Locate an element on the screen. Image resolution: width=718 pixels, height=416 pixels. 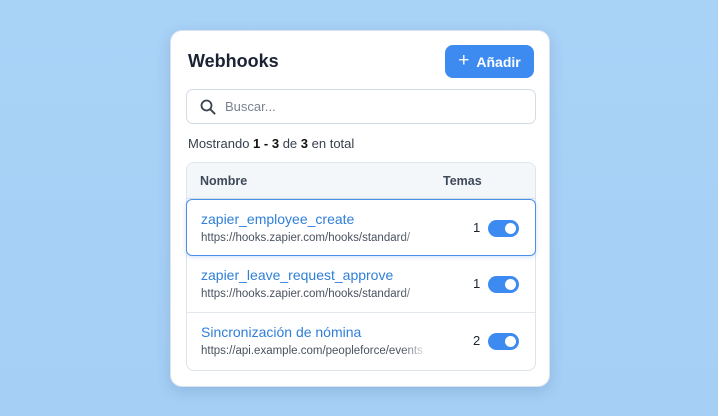
add-webhook-button: + Añadir is located at coordinates (489, 61).